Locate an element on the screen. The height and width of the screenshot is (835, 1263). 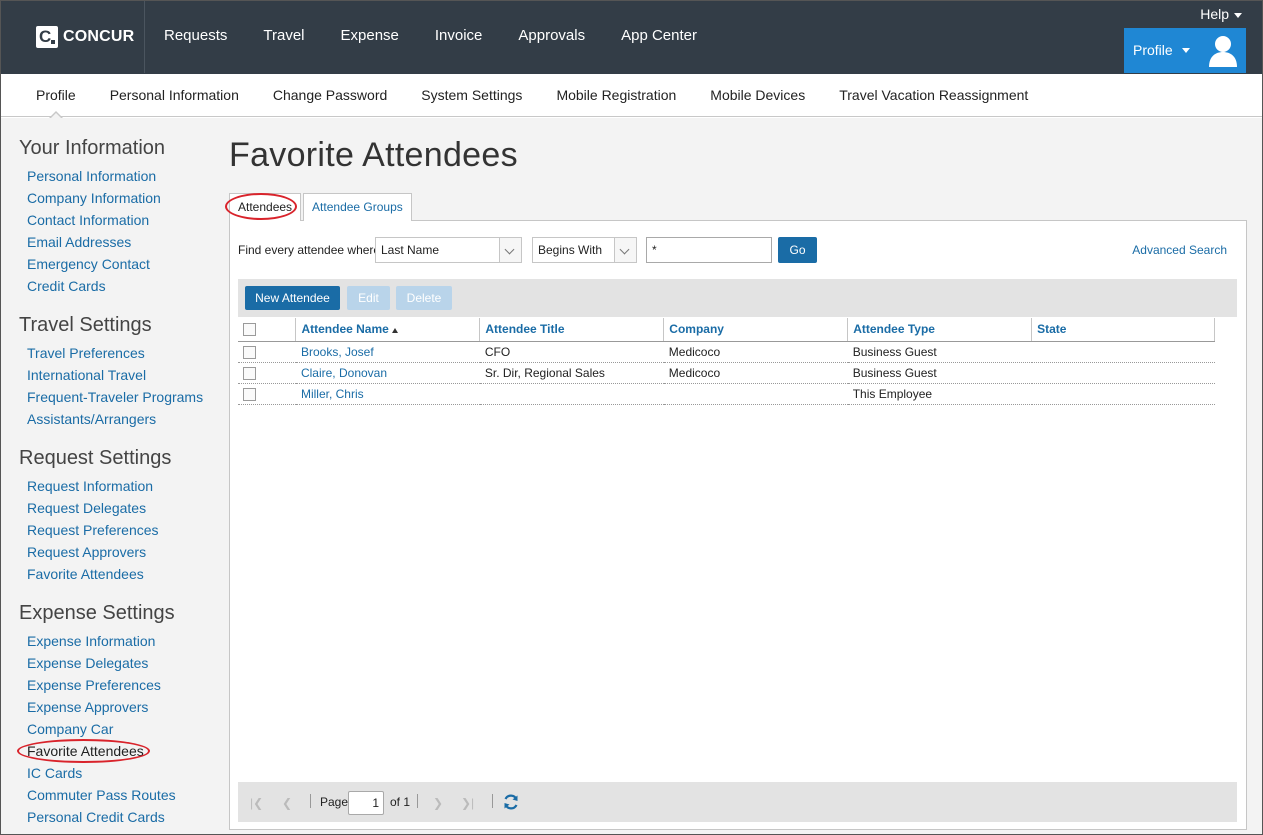
tab-bar: Attendees Attendee Groups is located at coordinates (319, 207).